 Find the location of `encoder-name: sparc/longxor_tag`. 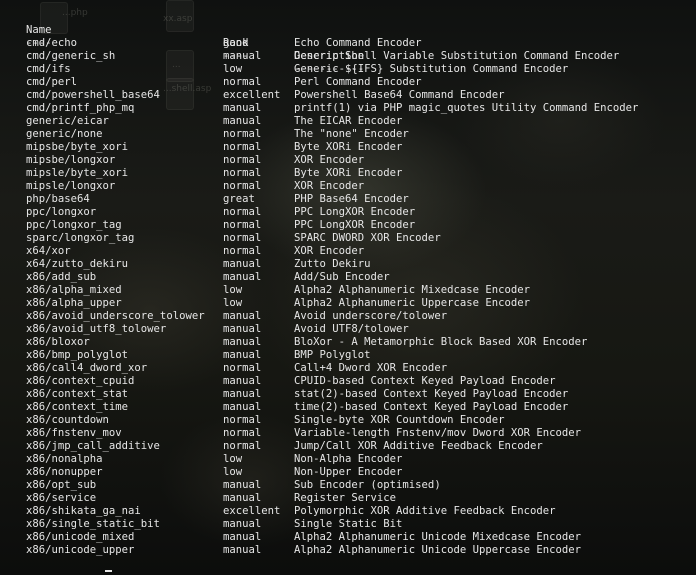

encoder-name: sparc/longxor_tag is located at coordinates (80, 238).